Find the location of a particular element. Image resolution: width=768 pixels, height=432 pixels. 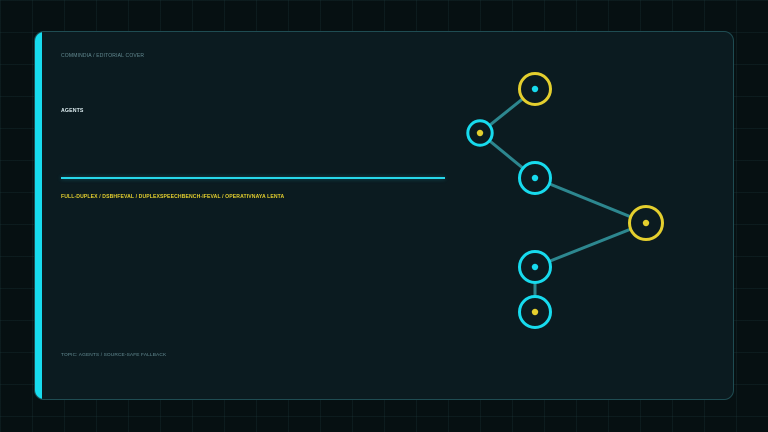

cover-headline: AGENTS is located at coordinates (72, 111).